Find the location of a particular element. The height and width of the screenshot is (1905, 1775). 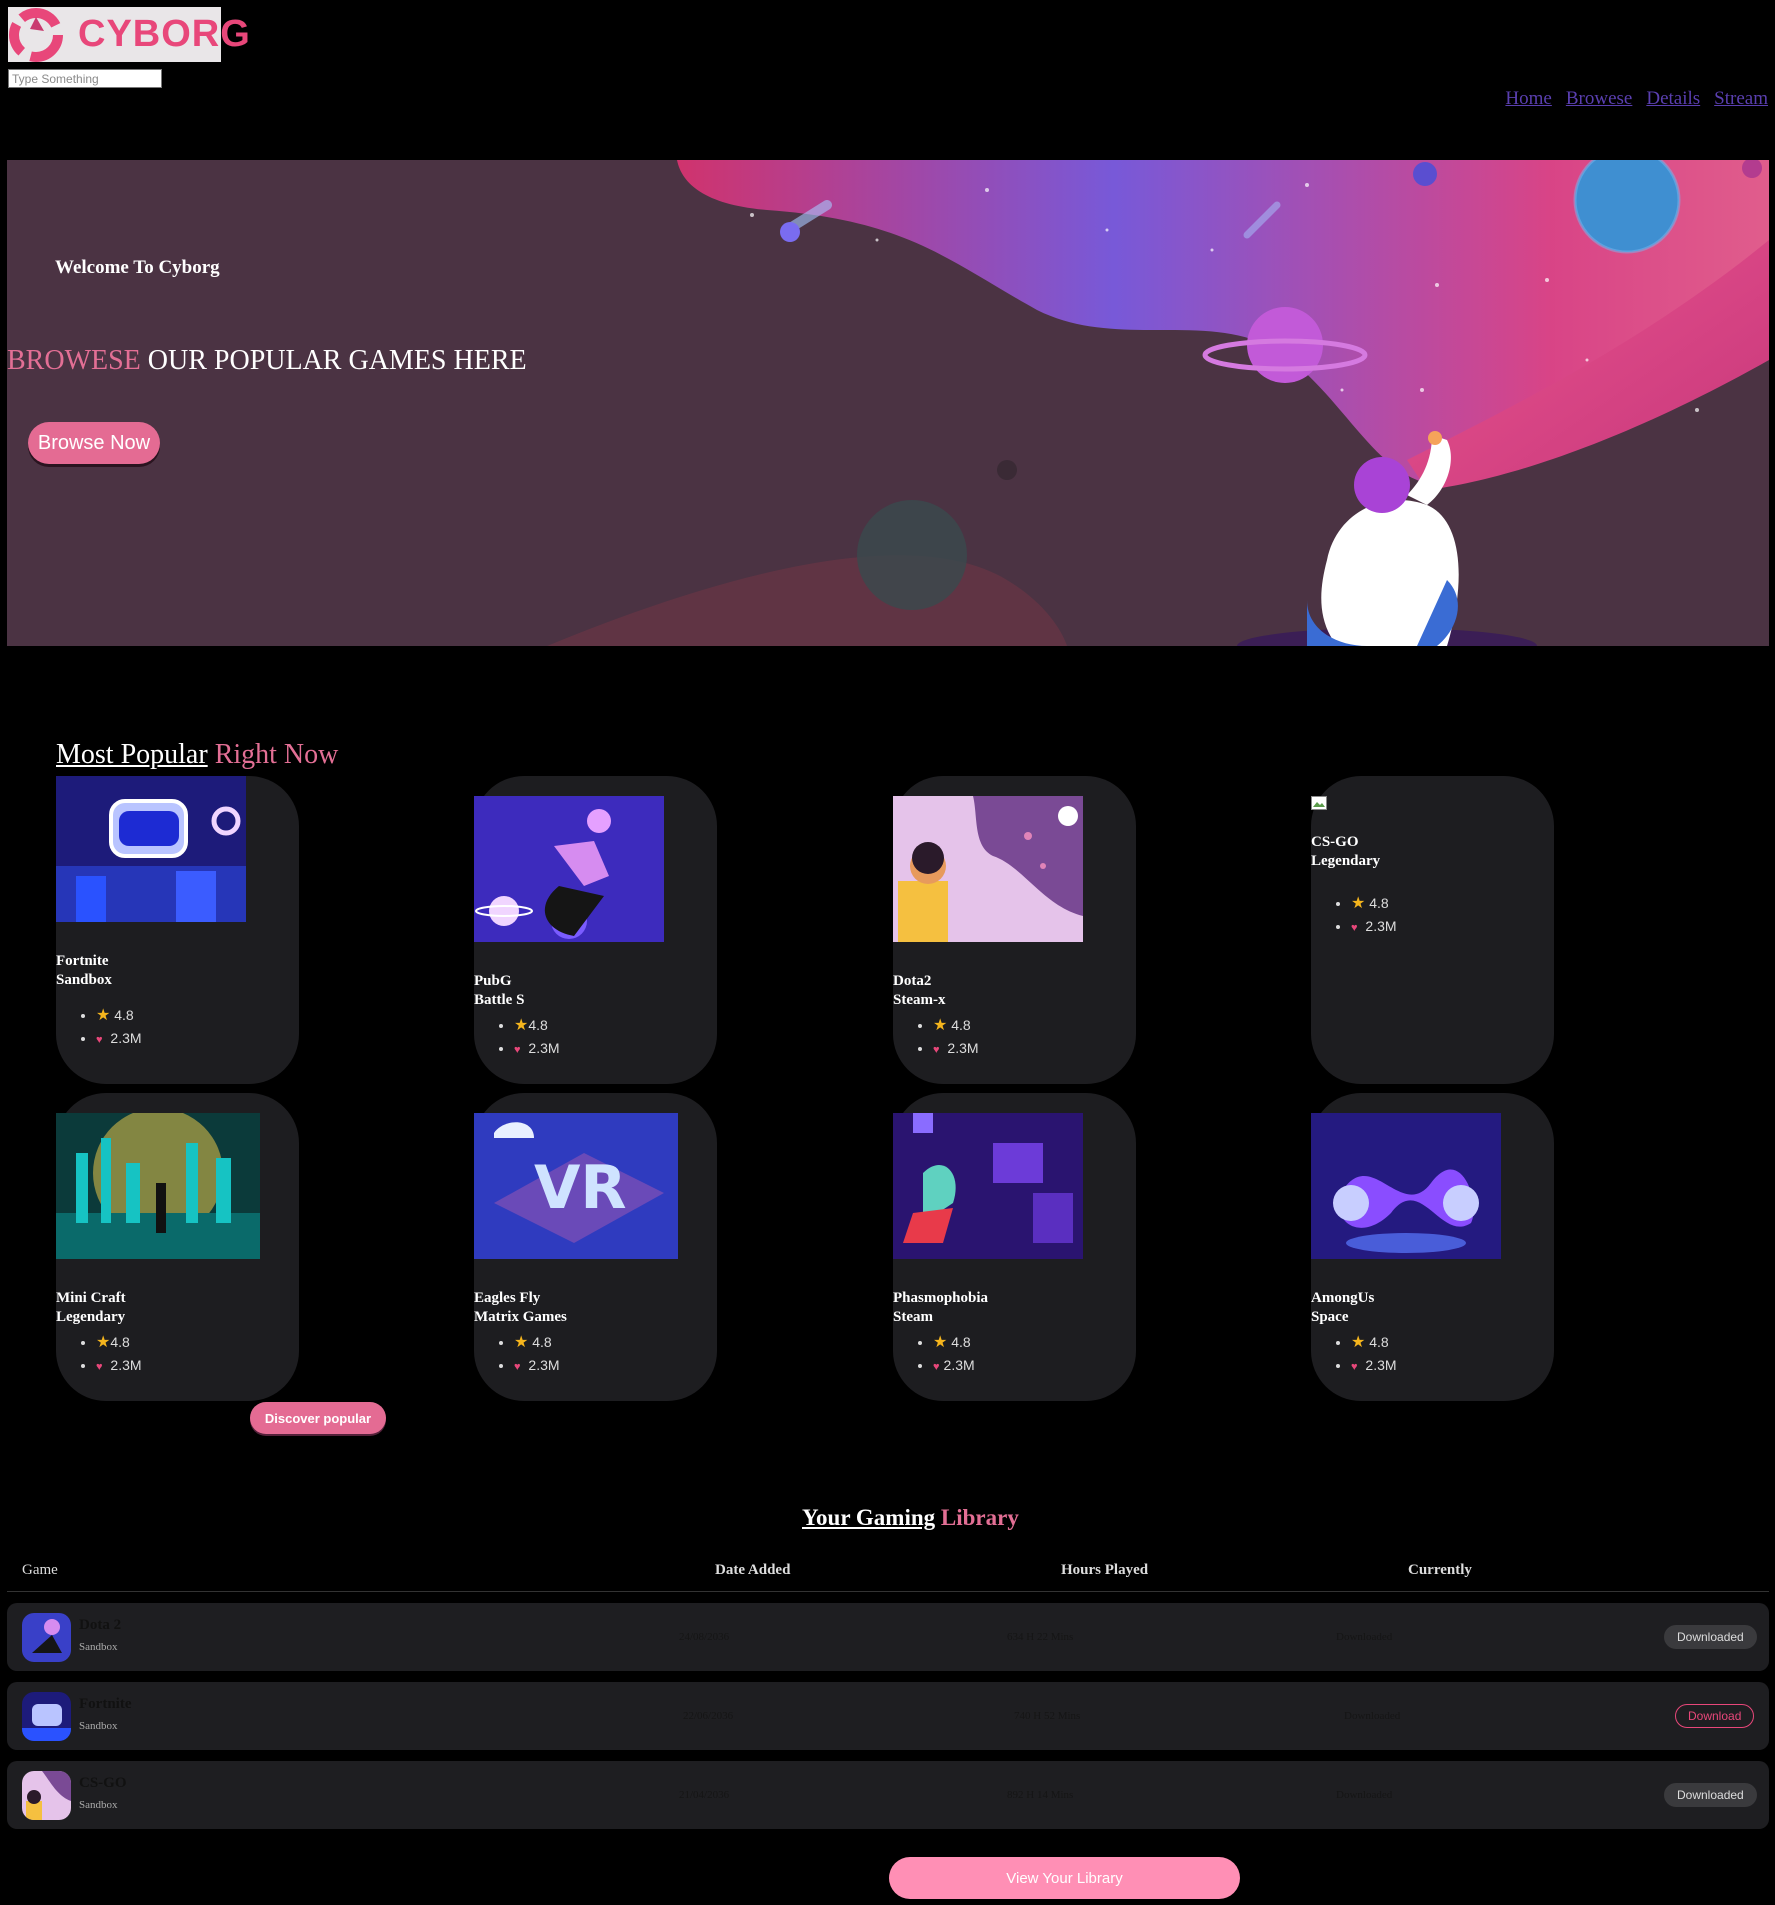

download-button: Download is located at coordinates (1715, 1716).